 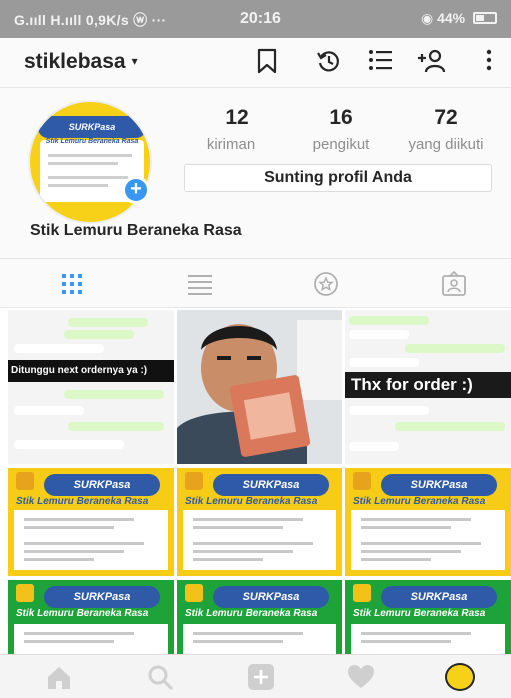 I want to click on chevron-down-icon: ▾, so click(x=134, y=61).